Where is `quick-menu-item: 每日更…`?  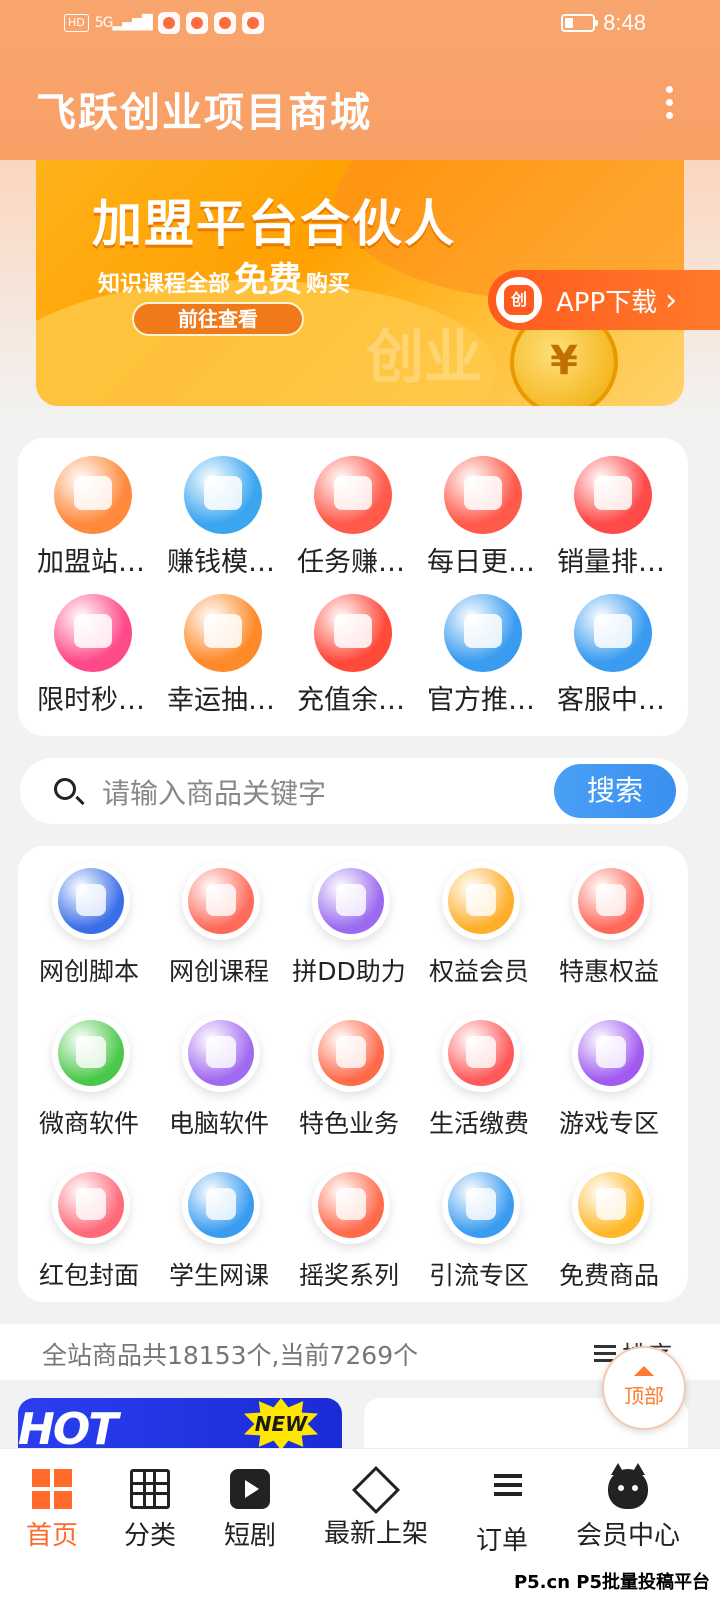
quick-menu-item: 每日更… is located at coordinates (481, 518).